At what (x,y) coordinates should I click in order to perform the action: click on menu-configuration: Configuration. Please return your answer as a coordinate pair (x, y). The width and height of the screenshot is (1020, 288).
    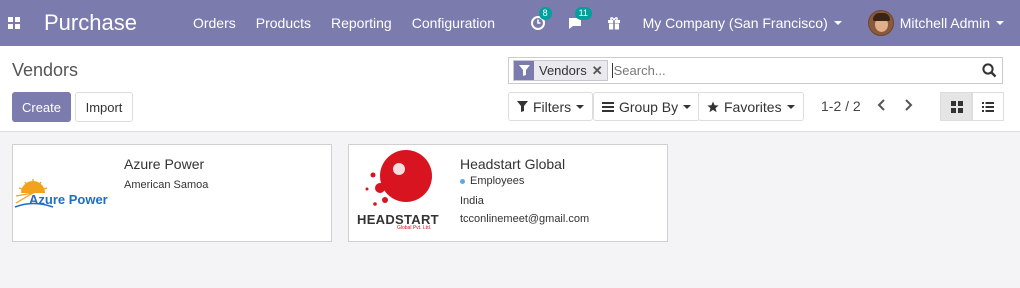
    Looking at the image, I should click on (453, 23).